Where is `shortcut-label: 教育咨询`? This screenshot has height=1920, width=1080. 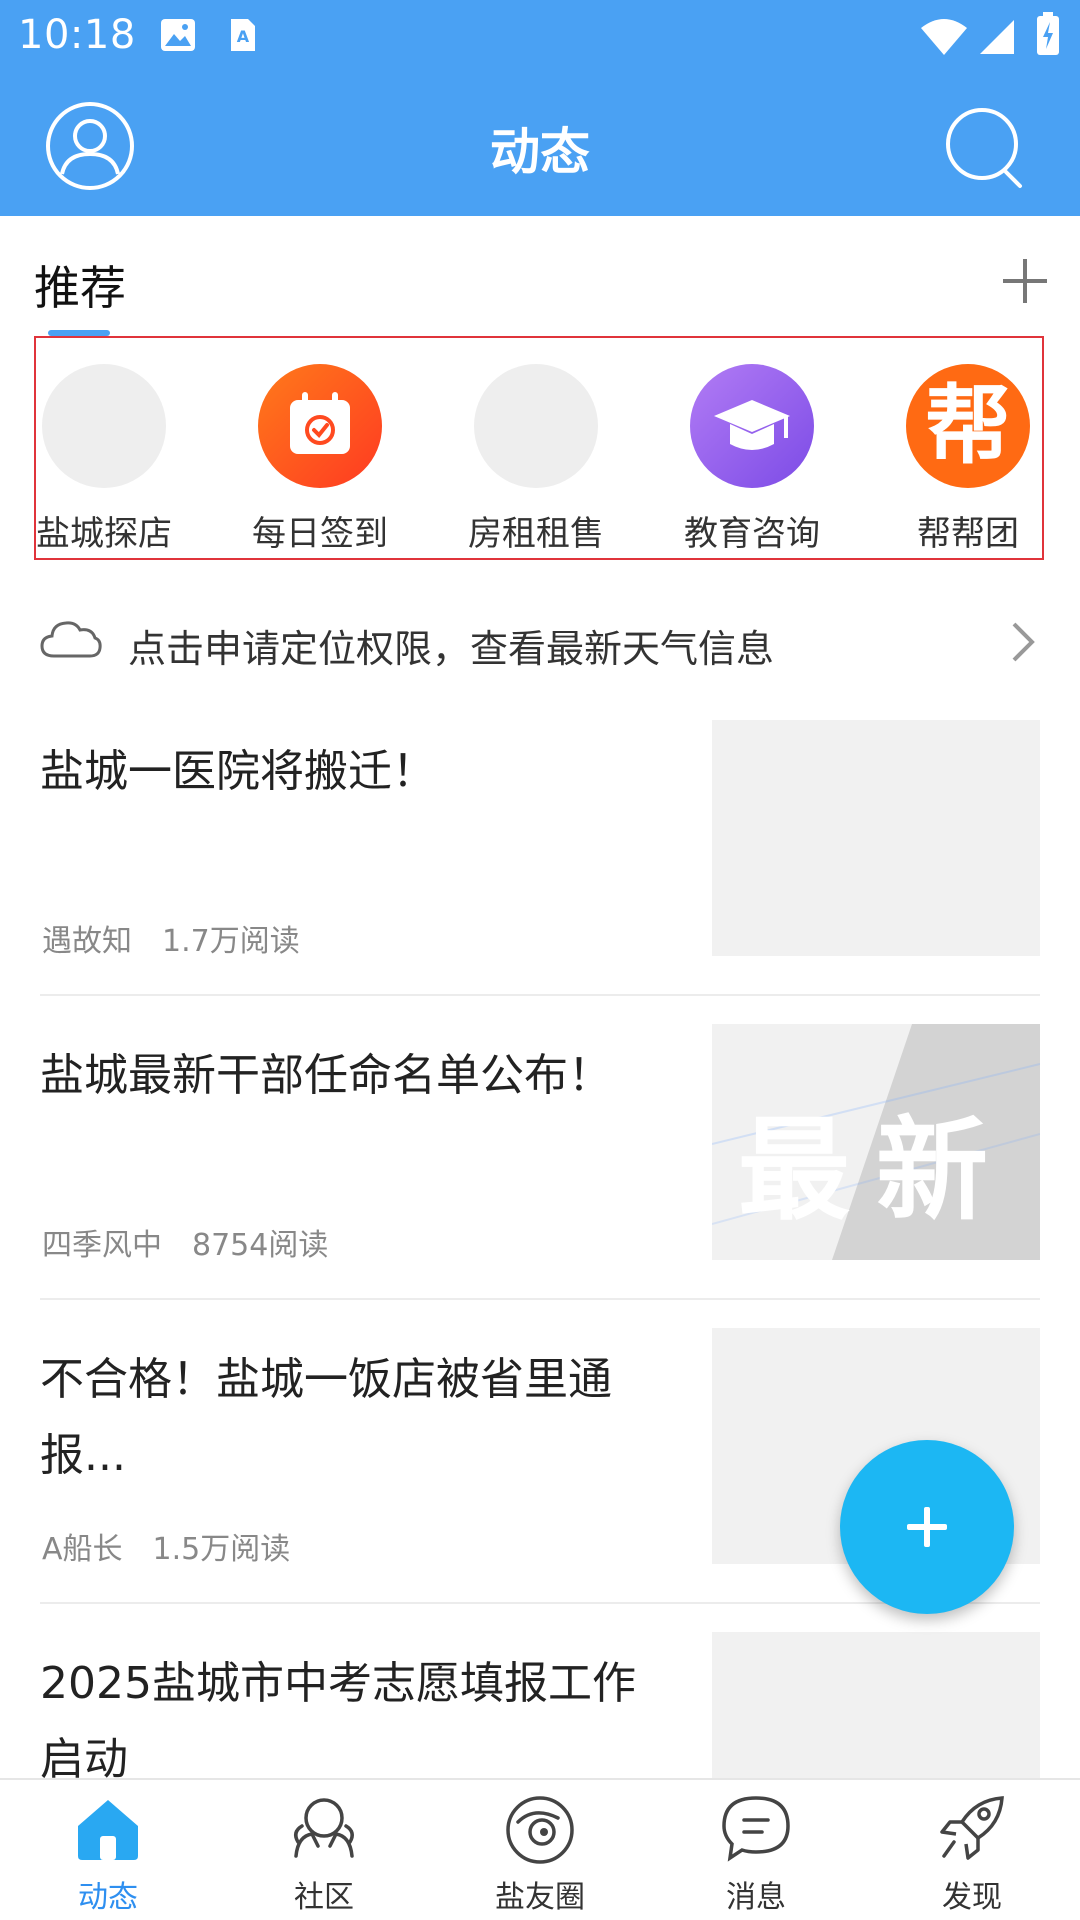 shortcut-label: 教育咨询 is located at coordinates (752, 534).